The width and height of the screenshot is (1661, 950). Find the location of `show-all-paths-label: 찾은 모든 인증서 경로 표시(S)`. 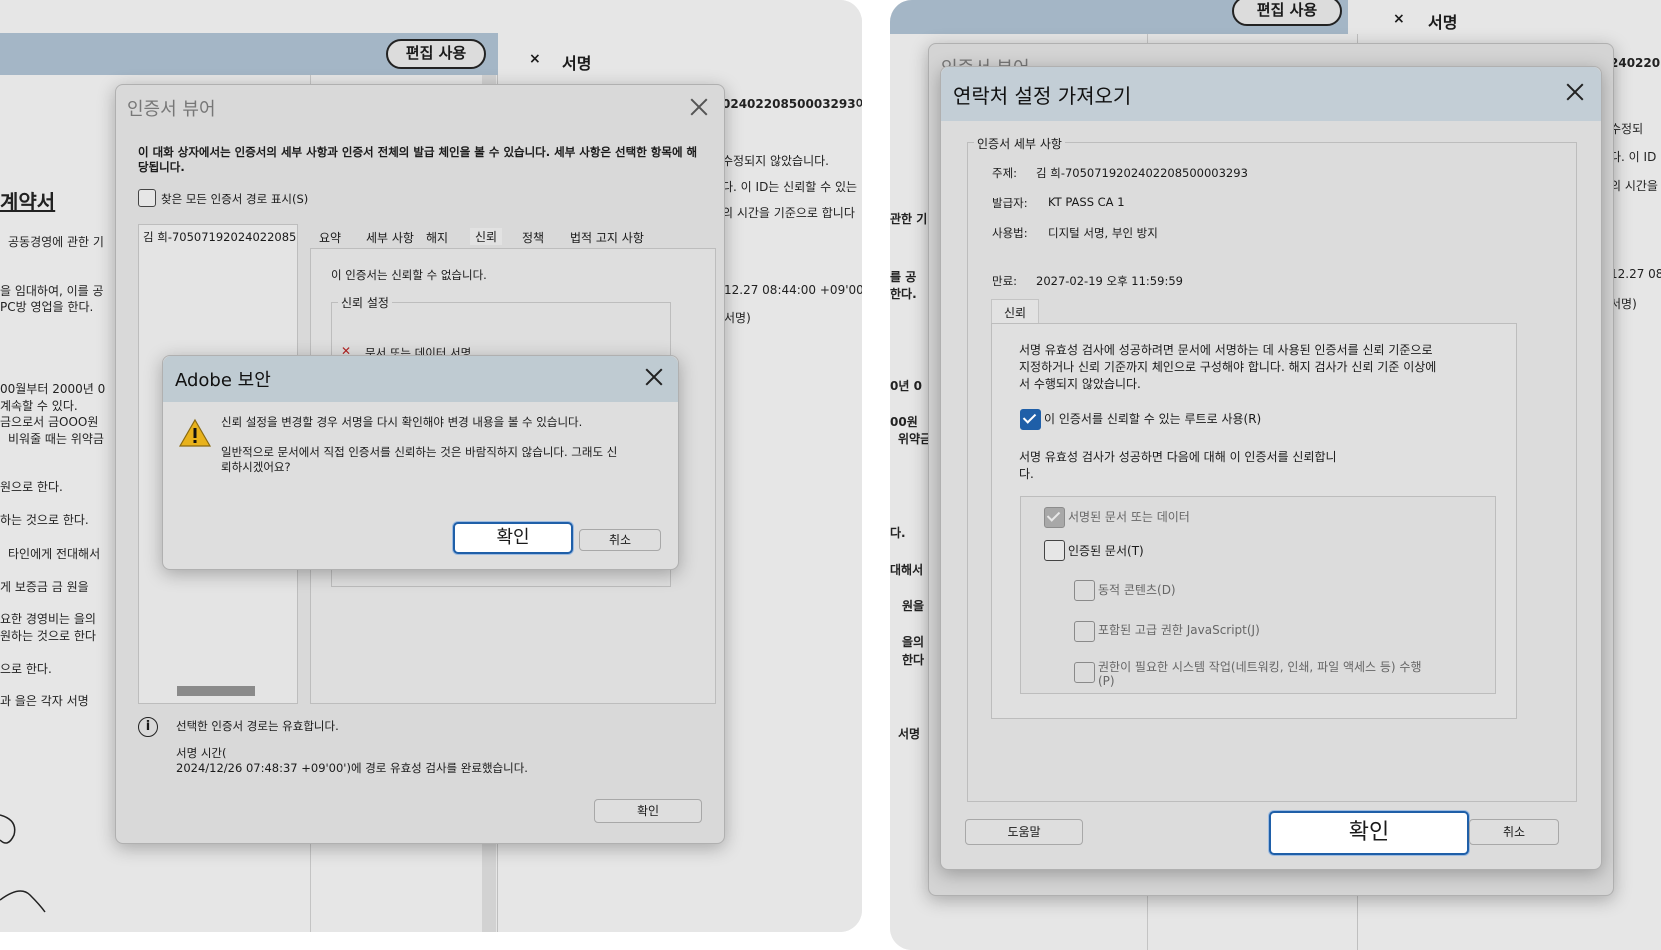

show-all-paths-label: 찾은 모든 인증서 경로 표시(S) is located at coordinates (235, 199).